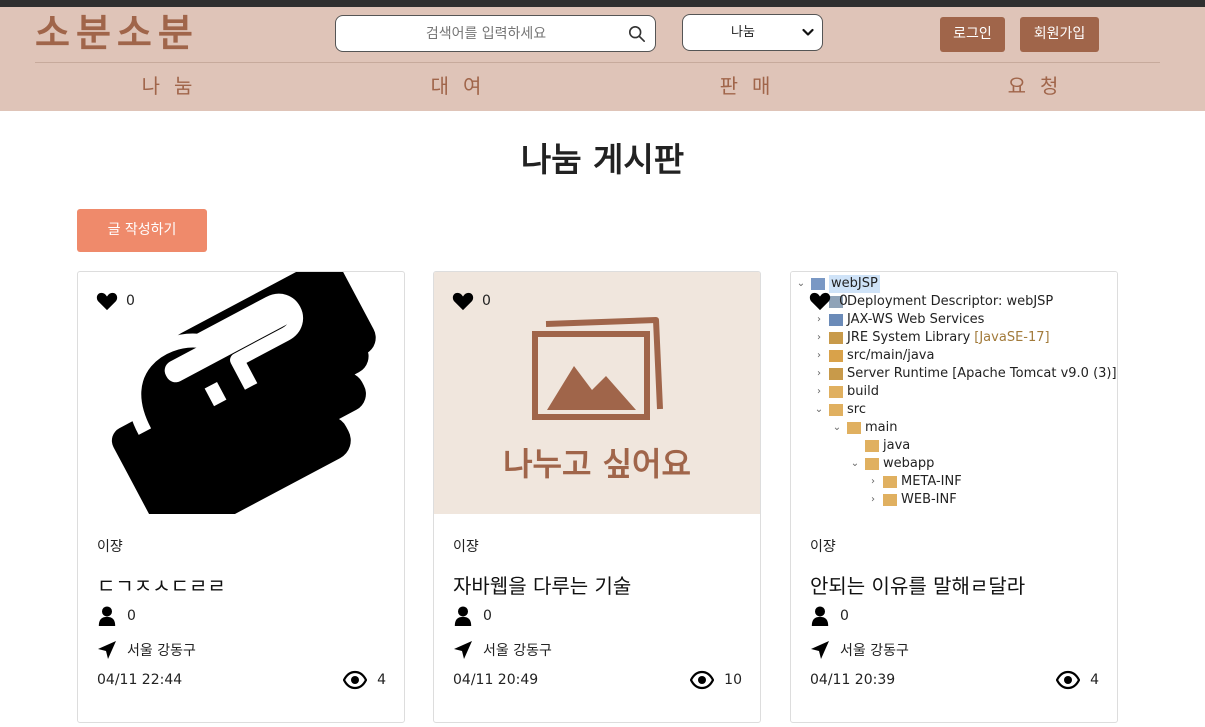 Image resolution: width=1205 pixels, height=727 pixels. What do you see at coordinates (602, 159) in the screenshot?
I see `page-title: 나눔 게시판` at bounding box center [602, 159].